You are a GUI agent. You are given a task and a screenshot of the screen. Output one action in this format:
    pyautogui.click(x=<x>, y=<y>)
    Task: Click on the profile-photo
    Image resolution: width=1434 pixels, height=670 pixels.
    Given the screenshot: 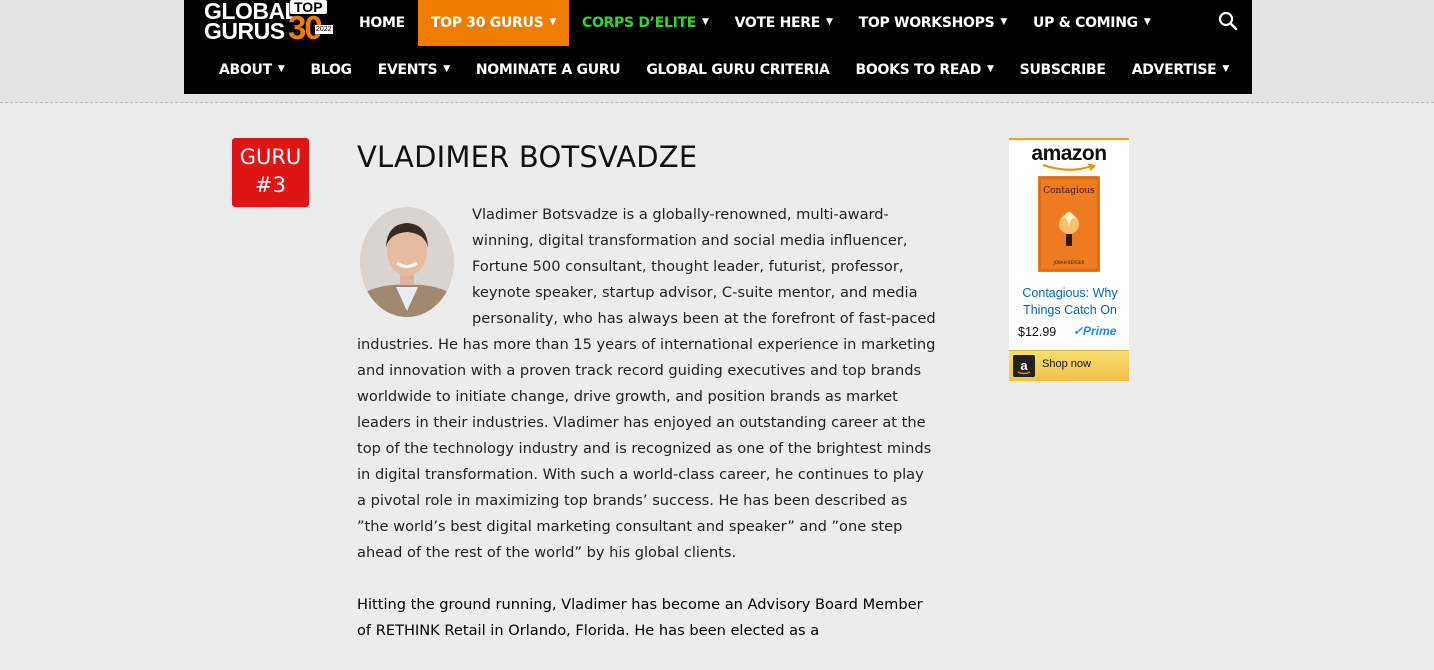 What is the action you would take?
    pyautogui.click(x=407, y=262)
    